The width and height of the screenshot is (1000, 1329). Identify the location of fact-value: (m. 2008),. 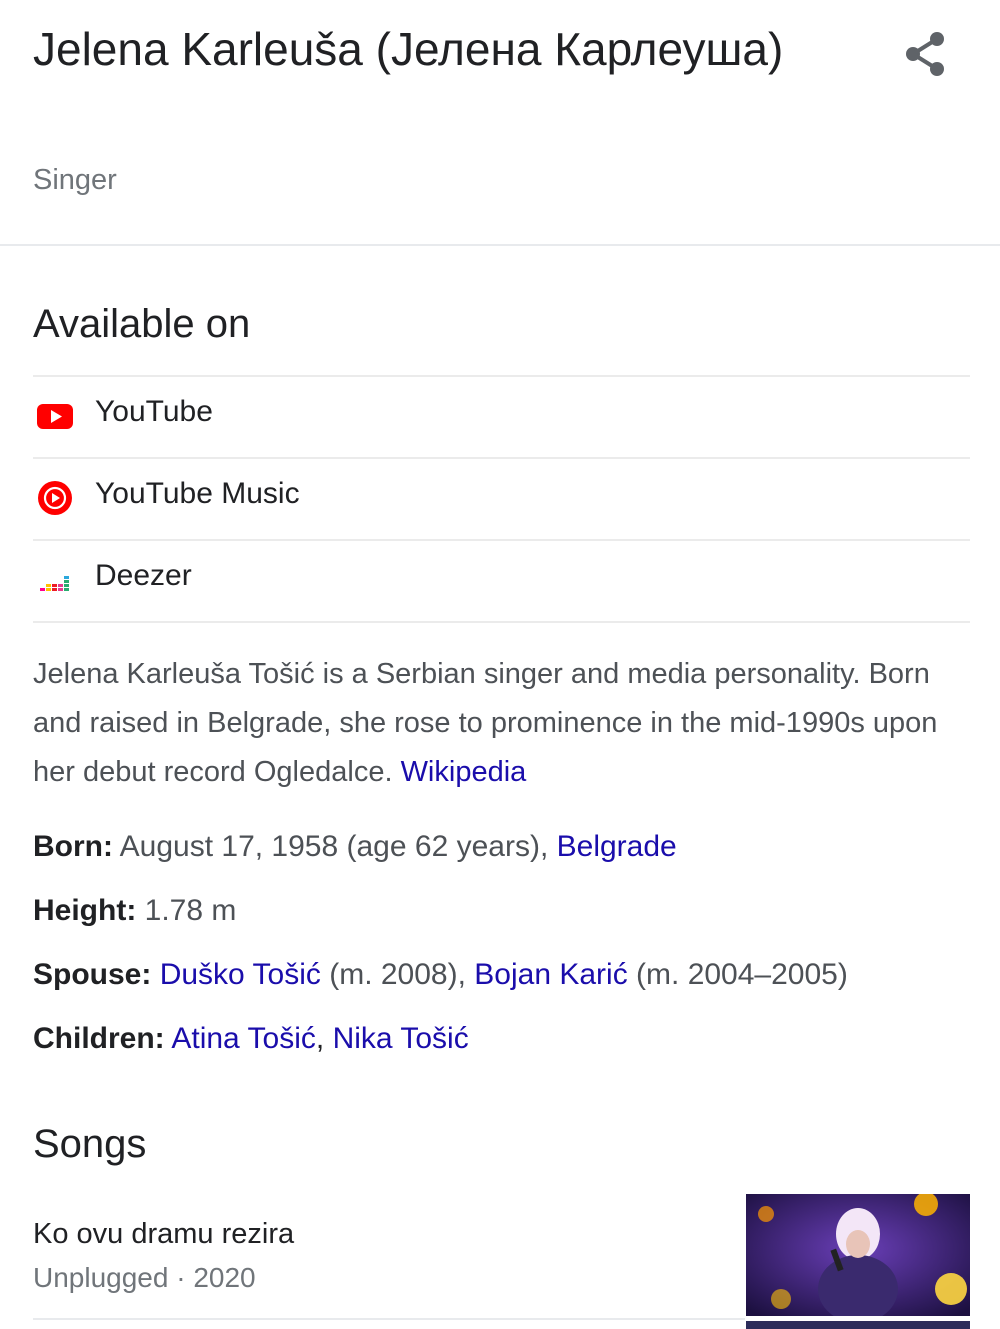
(397, 974).